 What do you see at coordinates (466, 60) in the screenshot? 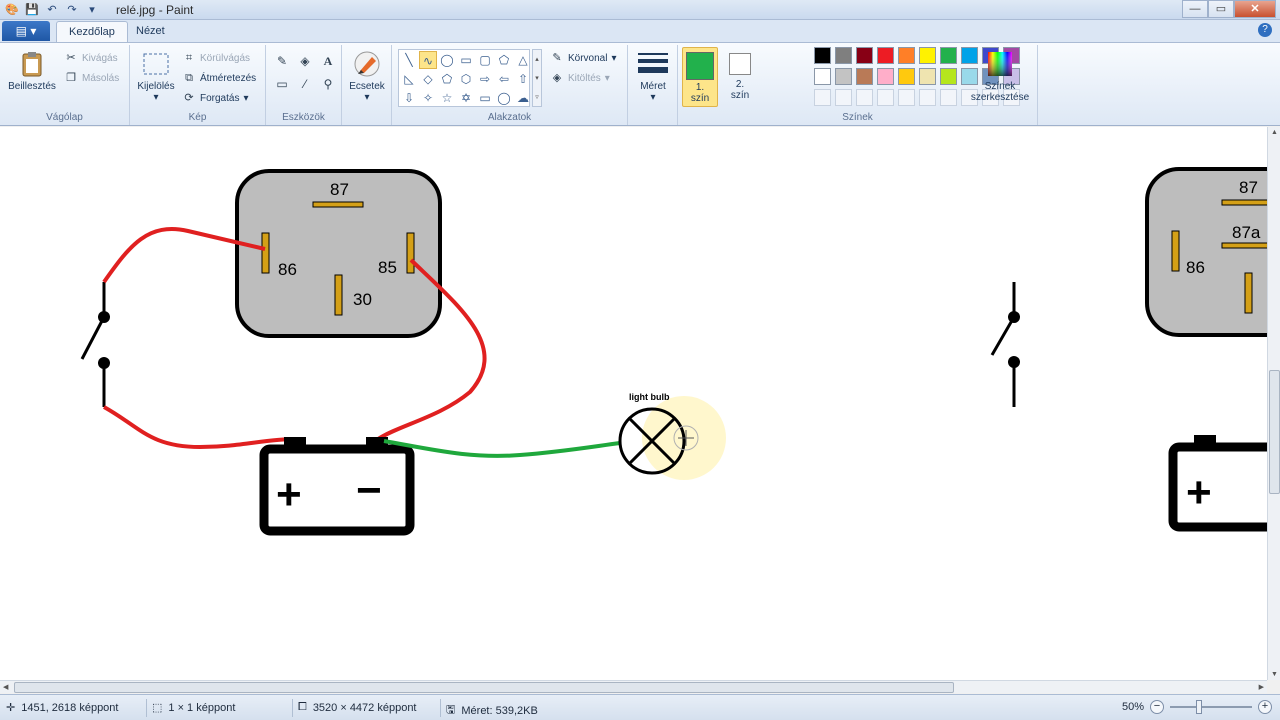
I see `rectangle-shape-icon: ▭` at bounding box center [466, 60].